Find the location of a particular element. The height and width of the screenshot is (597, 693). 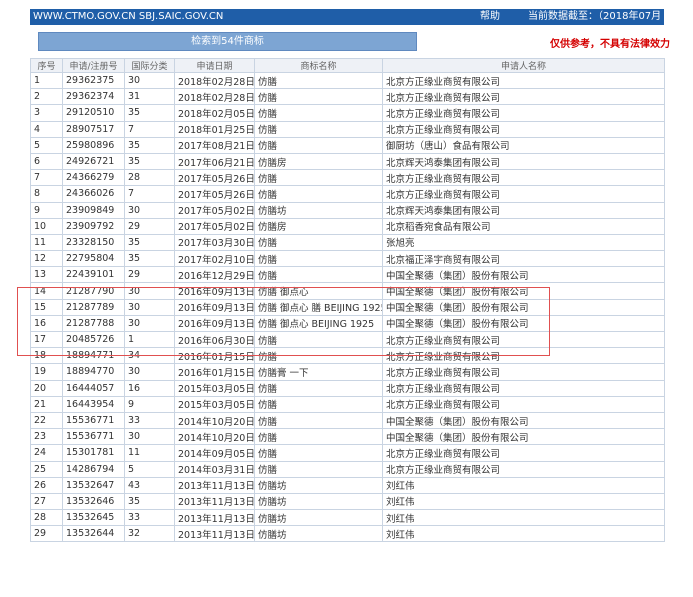

registration-number-link: 29362374 is located at coordinates (93, 97).